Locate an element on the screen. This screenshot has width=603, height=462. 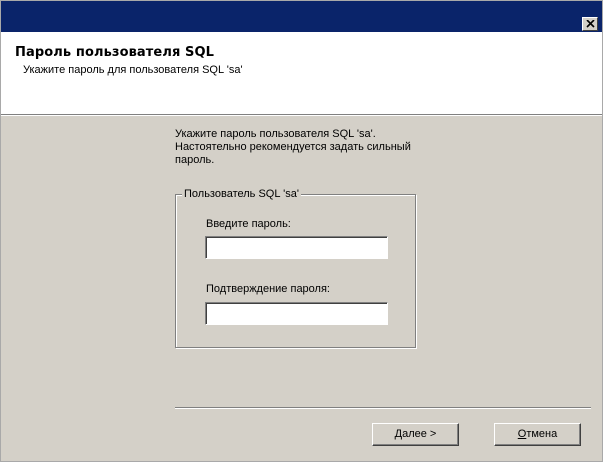
confirm-password-label: Подтверждение пароля: is located at coordinates (268, 289).